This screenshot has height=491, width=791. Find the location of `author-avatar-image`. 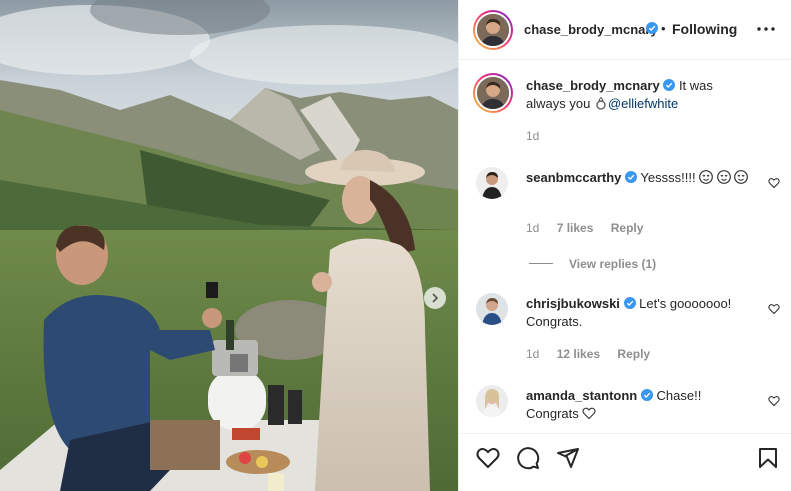

author-avatar-image is located at coordinates (493, 30).